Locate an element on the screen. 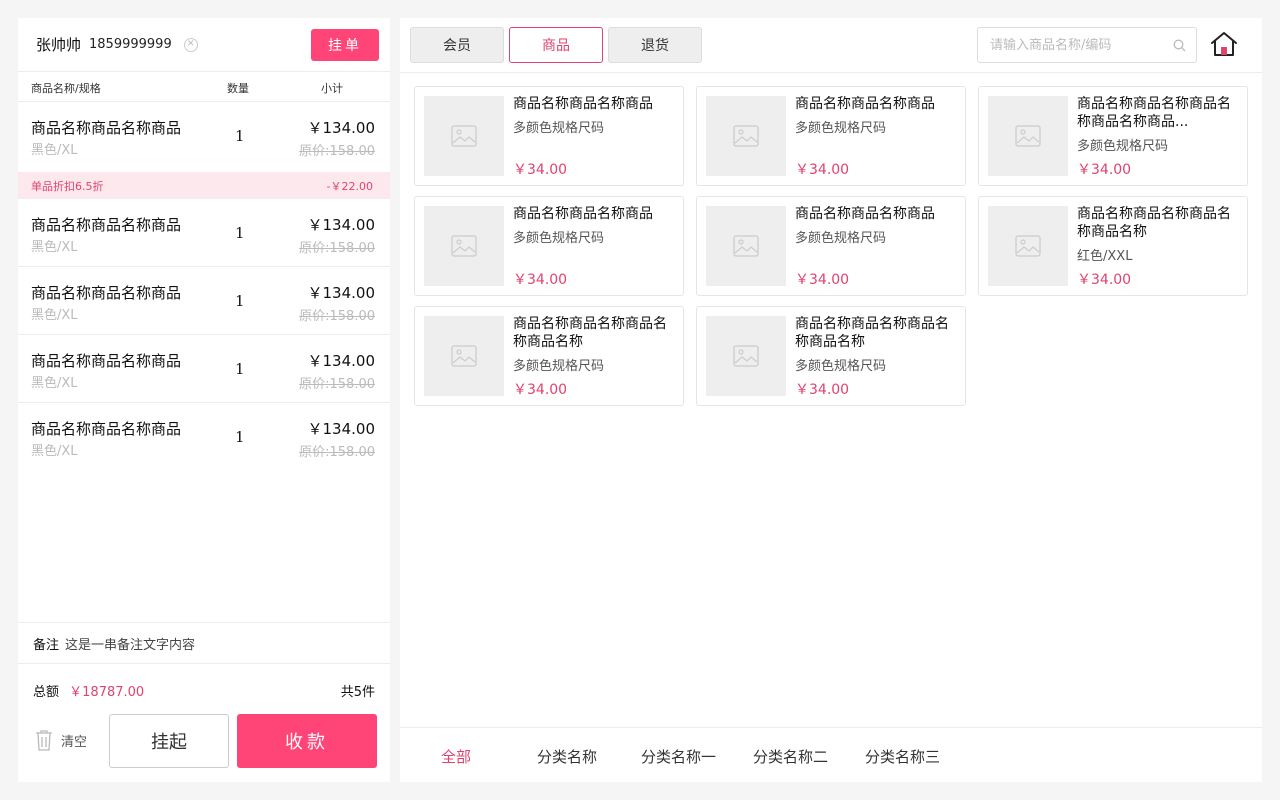 This screenshot has width=1280, height=800. product-spec: 红色/XXL is located at coordinates (1105, 256).